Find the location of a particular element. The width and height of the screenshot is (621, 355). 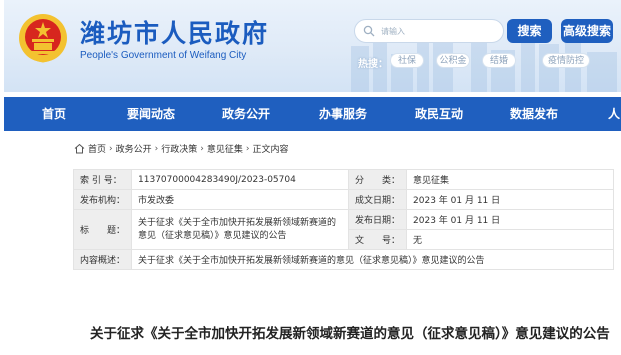

main-nav: 首页 要闻动态 政务公开 办事服务 政民互动 数据发布 人 is located at coordinates (312, 114).